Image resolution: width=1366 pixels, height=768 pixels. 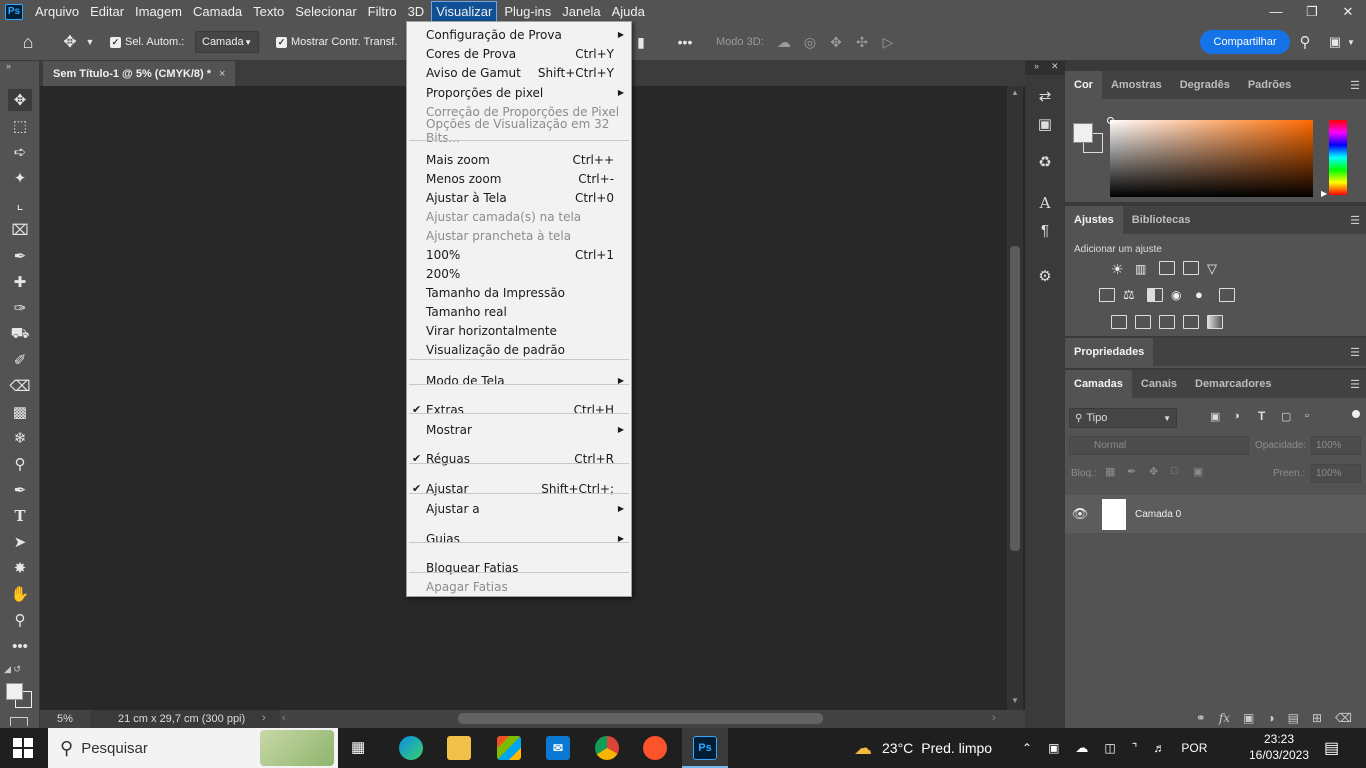 I want to click on view-menu-item: 200%, so click(x=519, y=273).